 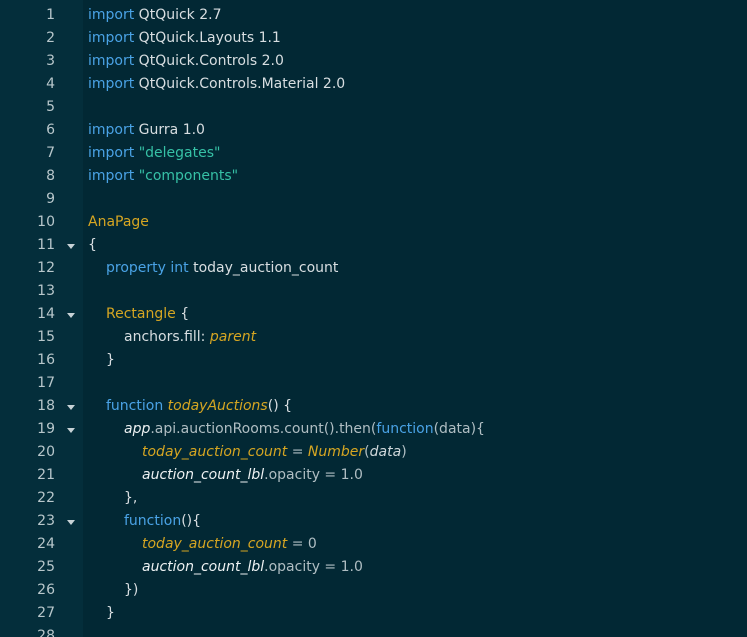 I want to click on code-token: }), so click(x=131, y=590).